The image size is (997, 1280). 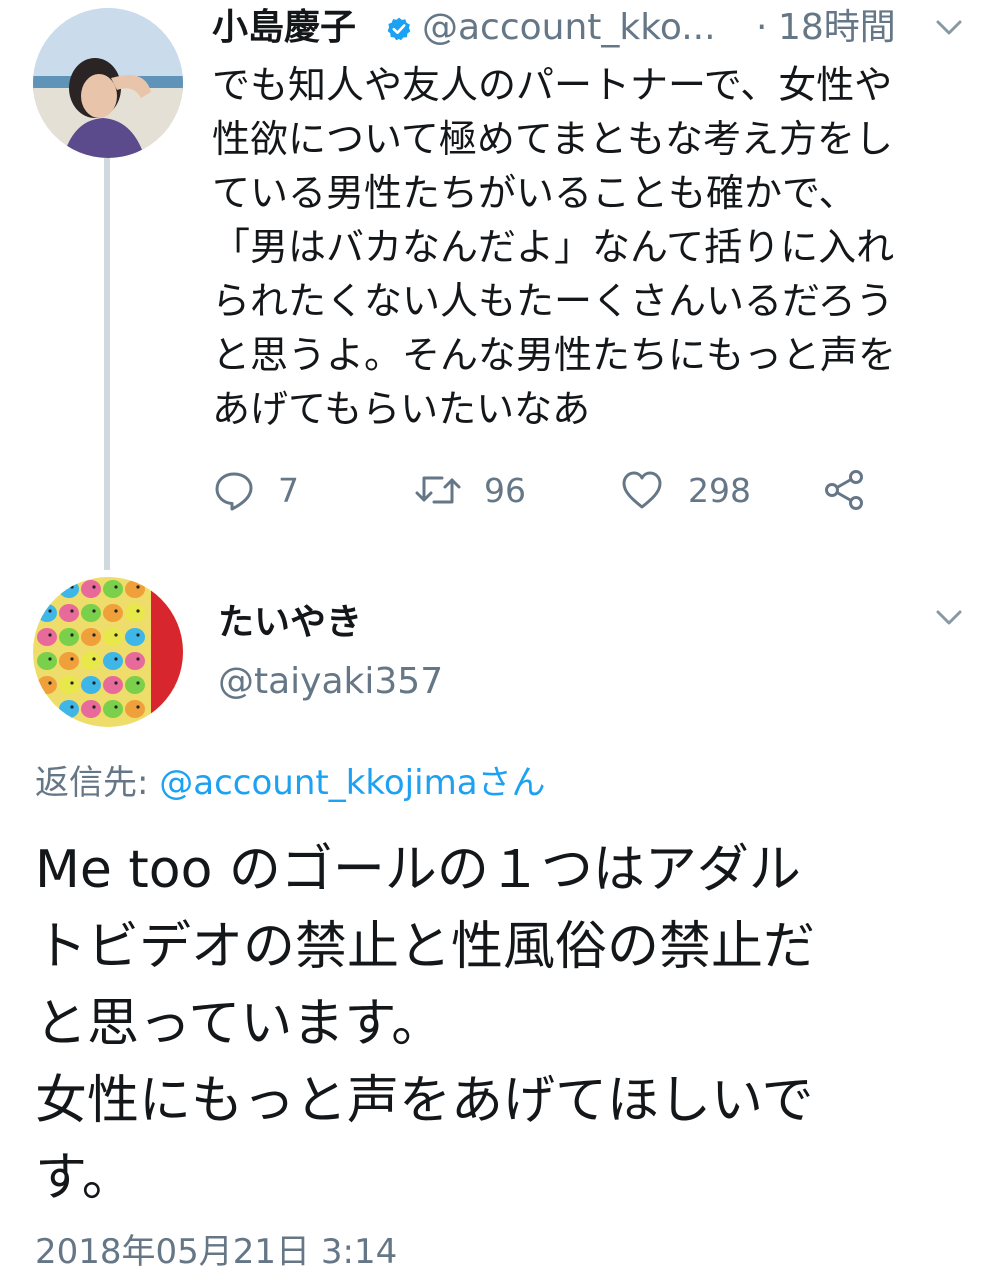 I want to click on reply-to-link: @account_kkojimaさん, so click(x=352, y=783).